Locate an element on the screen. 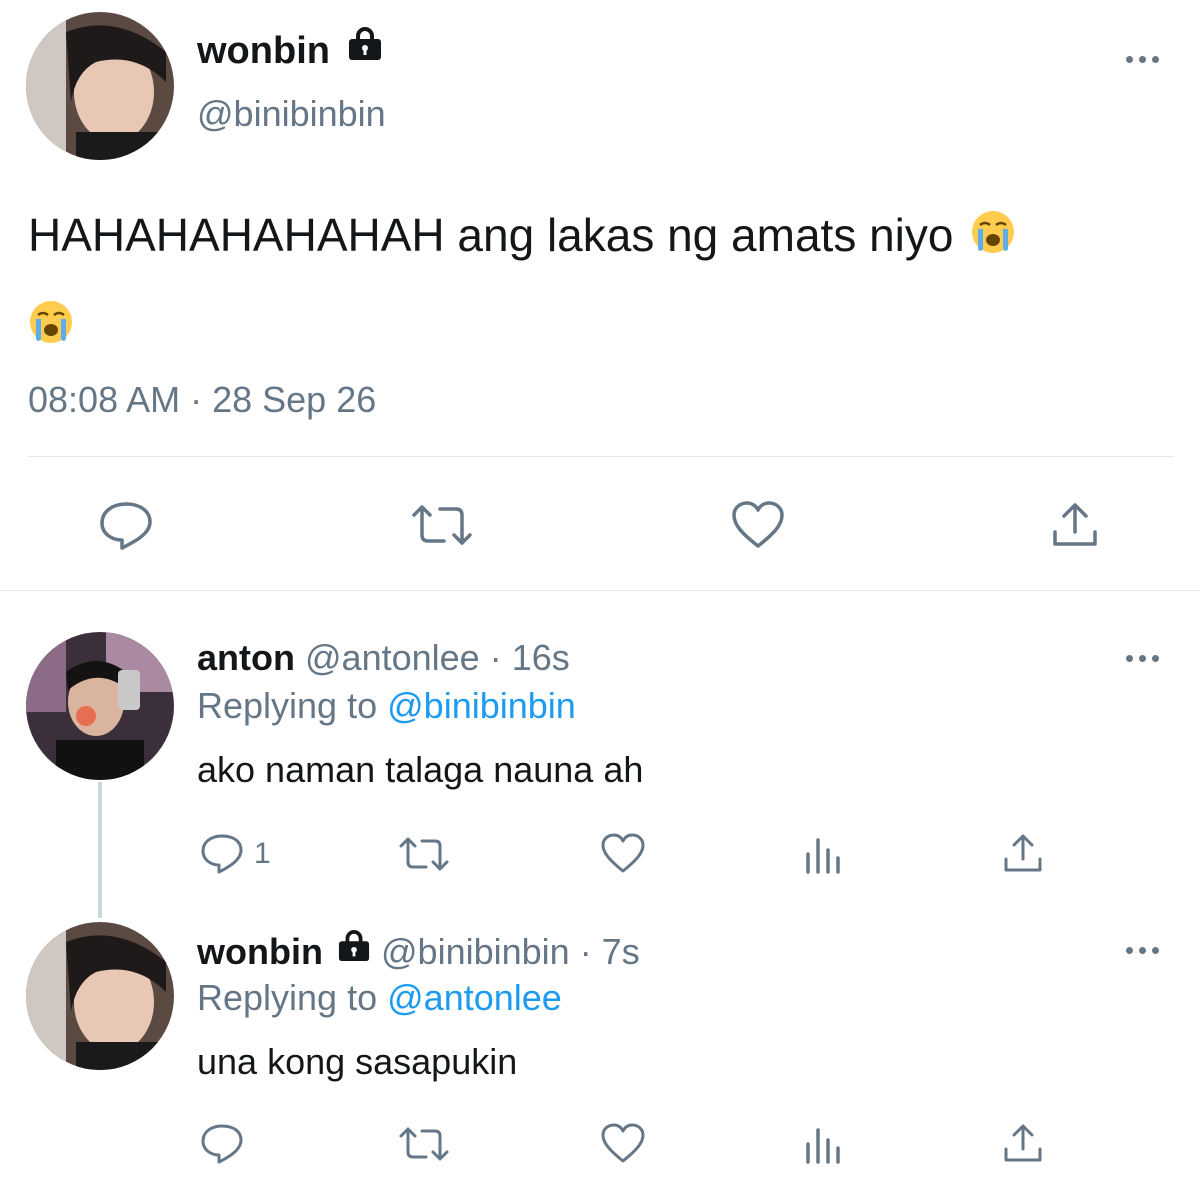 This screenshot has height=1188, width=1200. main-handle: @binibinbin is located at coordinates (291, 114).